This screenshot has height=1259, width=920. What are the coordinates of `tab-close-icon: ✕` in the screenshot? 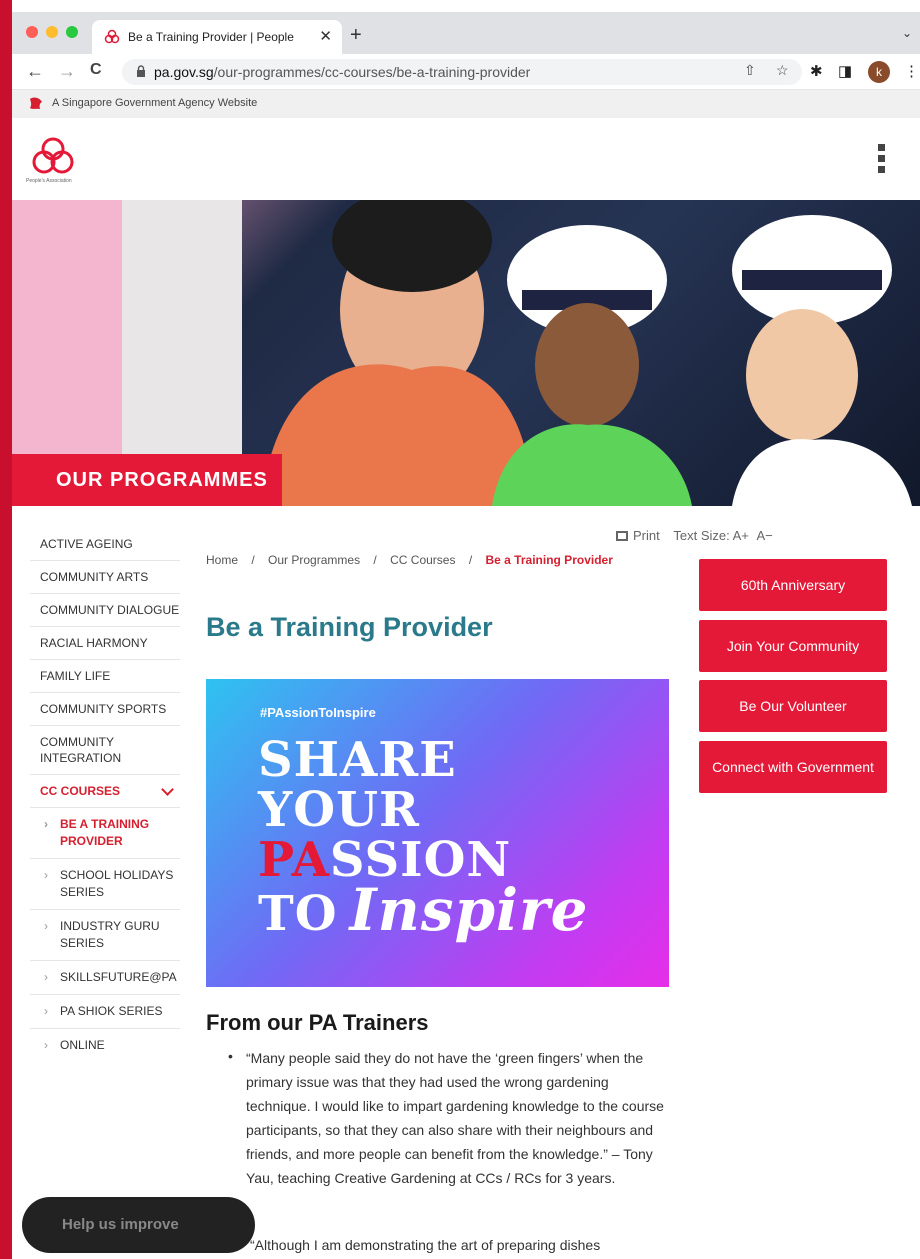 It's located at (325, 36).